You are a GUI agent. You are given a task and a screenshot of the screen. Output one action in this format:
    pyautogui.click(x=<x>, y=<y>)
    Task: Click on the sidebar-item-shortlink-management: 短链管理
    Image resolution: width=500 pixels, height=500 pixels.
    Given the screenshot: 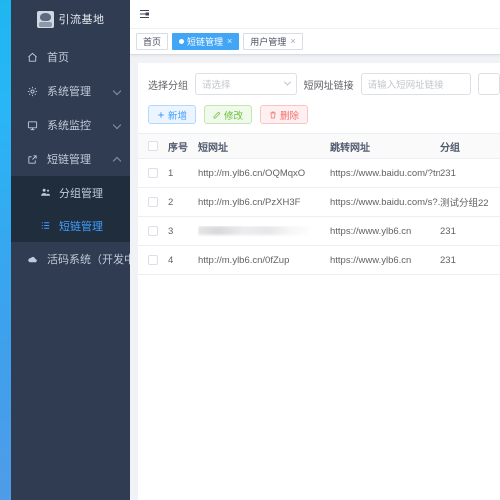 What is the action you would take?
    pyautogui.click(x=70, y=159)
    